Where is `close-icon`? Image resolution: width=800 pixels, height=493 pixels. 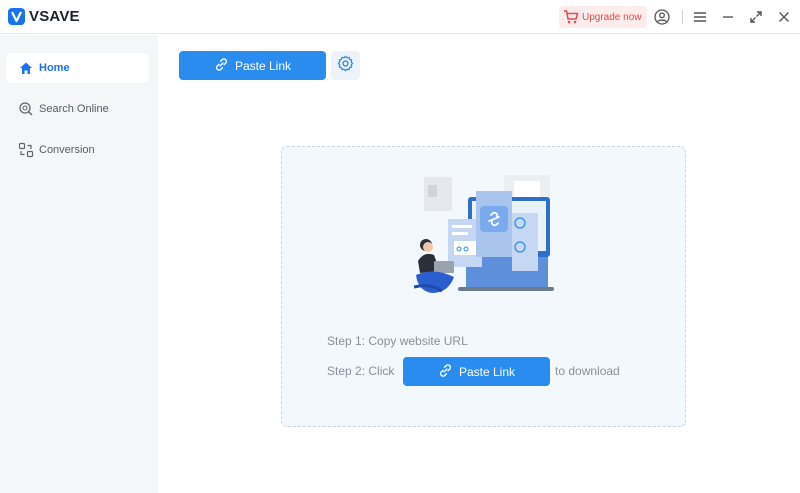
close-icon is located at coordinates (784, 17).